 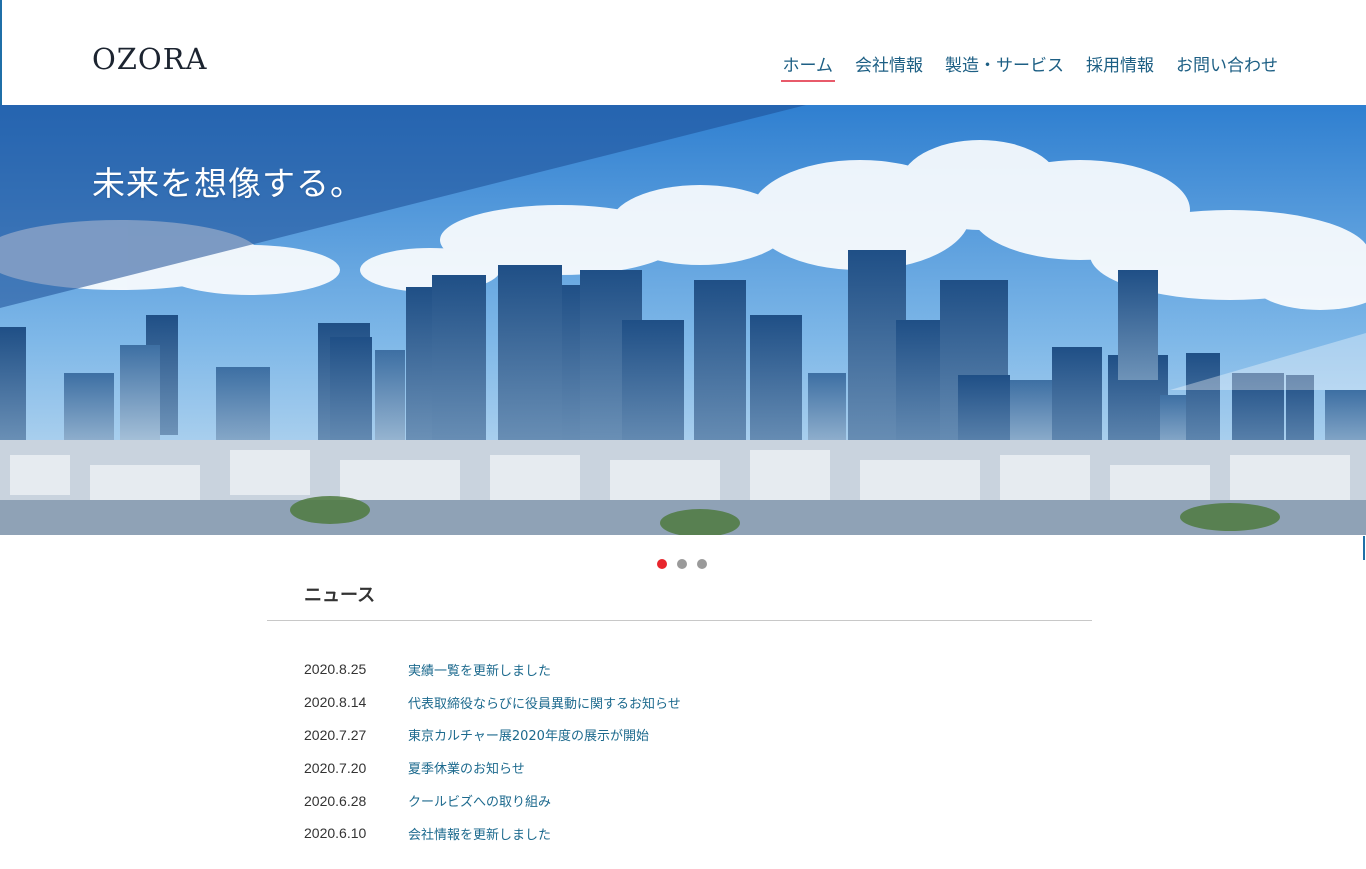 I want to click on news-link: クールビズへの取り組み, so click(x=479, y=800).